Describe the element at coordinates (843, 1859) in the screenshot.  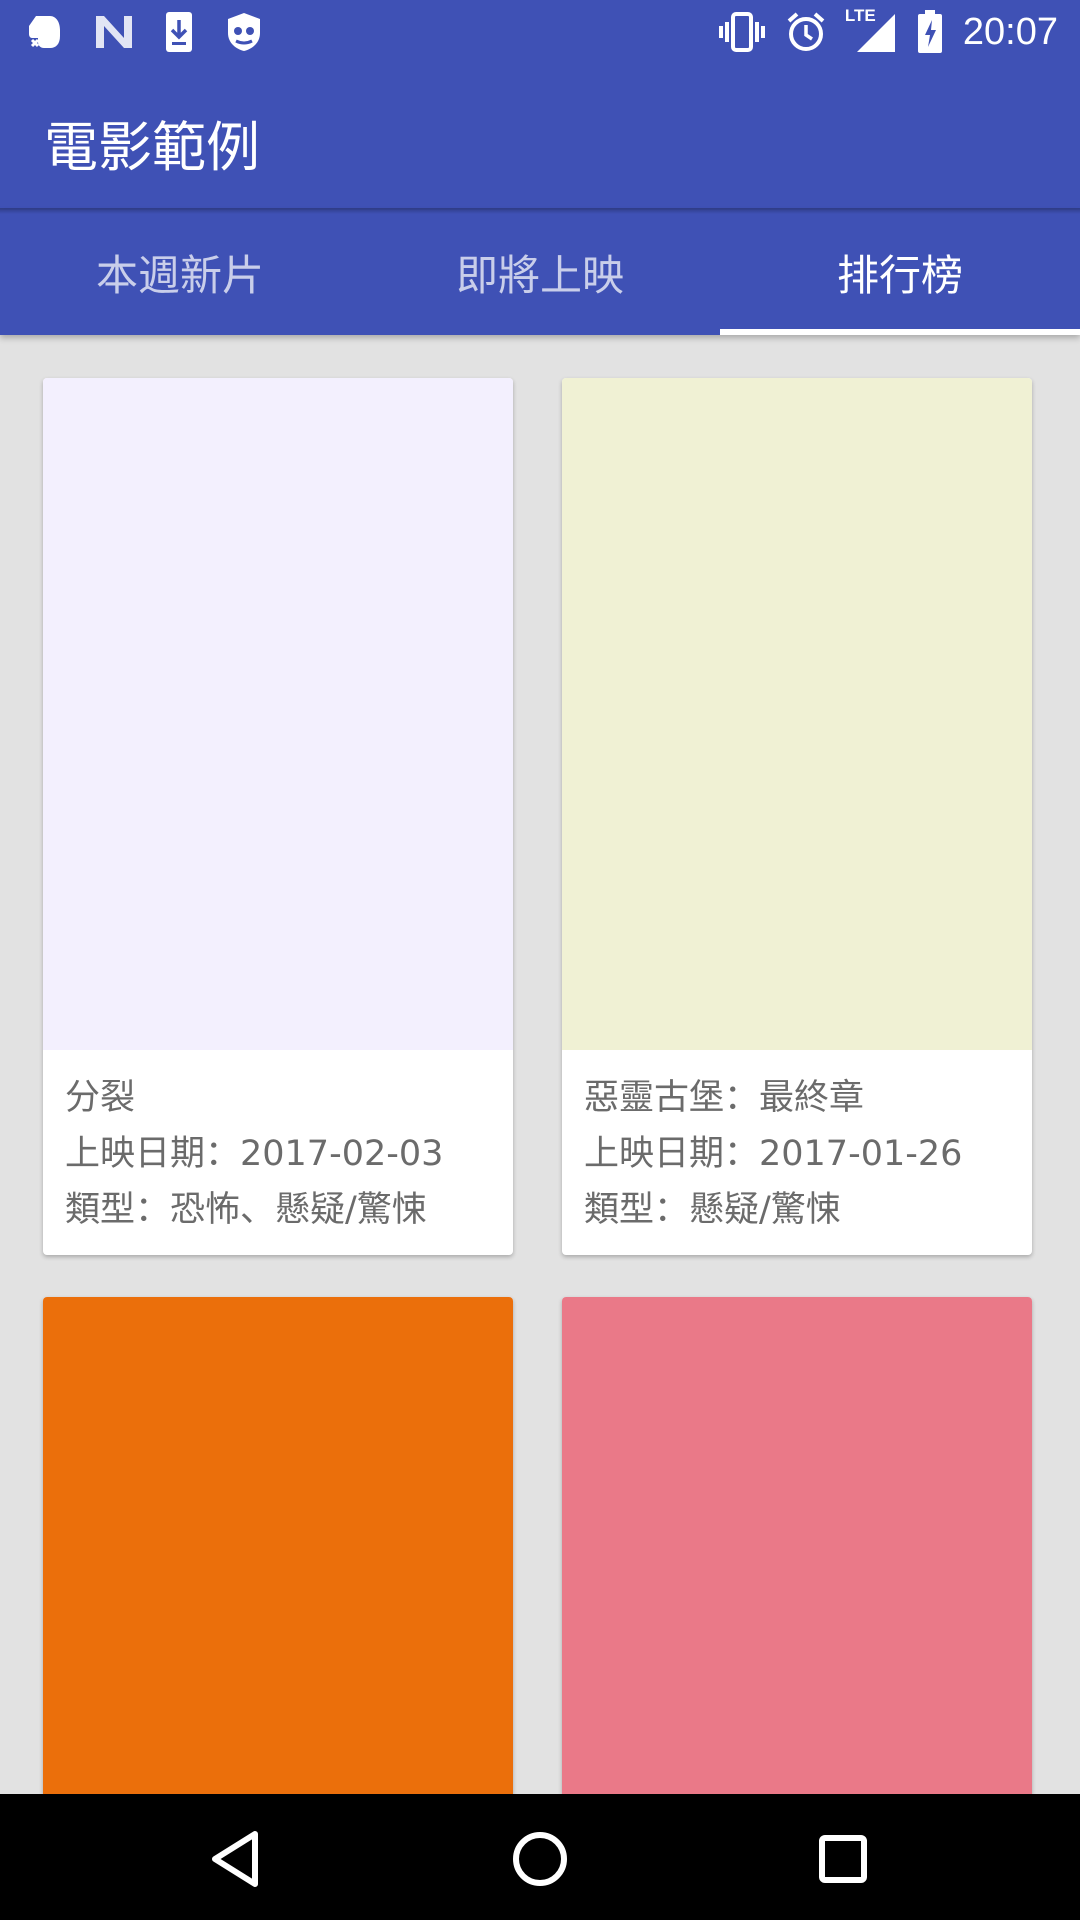
I see `recents-icon` at that location.